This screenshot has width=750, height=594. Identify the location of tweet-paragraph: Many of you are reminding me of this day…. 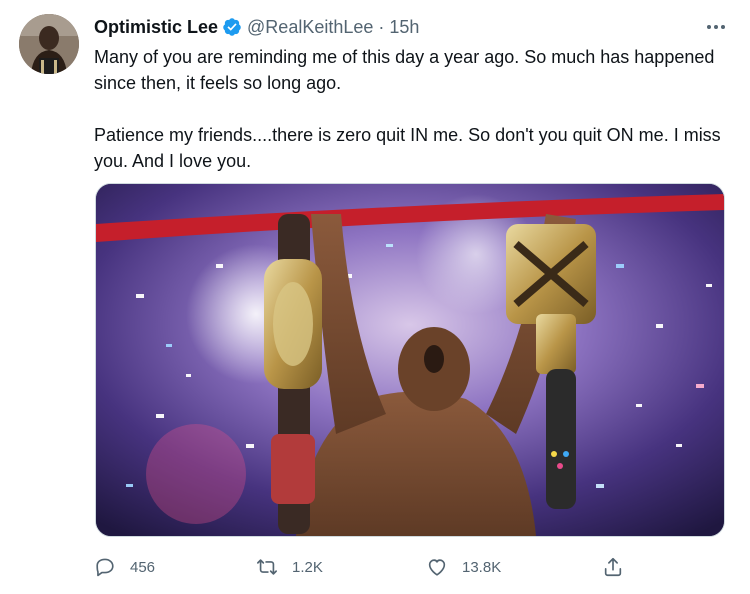
(404, 70).